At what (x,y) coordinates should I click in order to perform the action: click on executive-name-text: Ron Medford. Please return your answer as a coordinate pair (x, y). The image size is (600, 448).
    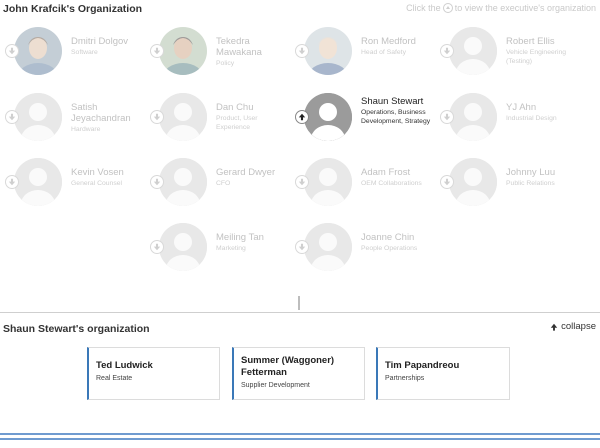
    Looking at the image, I should click on (388, 41).